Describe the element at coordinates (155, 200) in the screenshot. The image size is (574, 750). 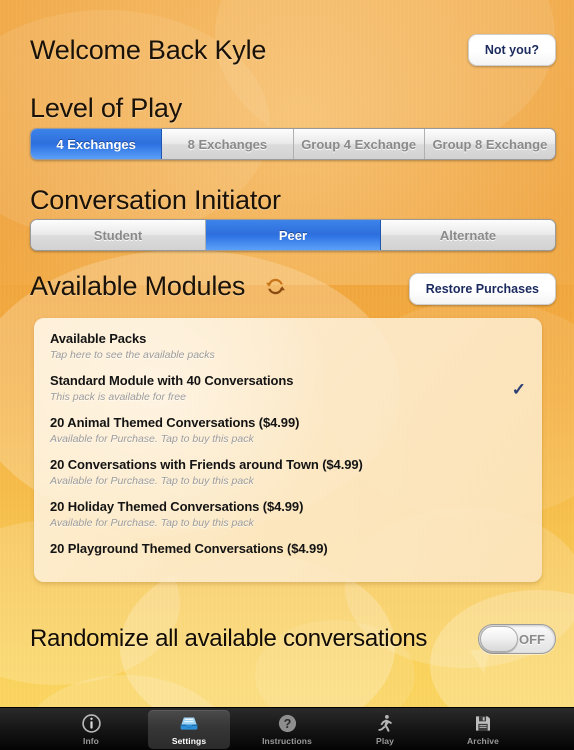
I see `conversation-initiator-title: Conversation Initiator` at that location.